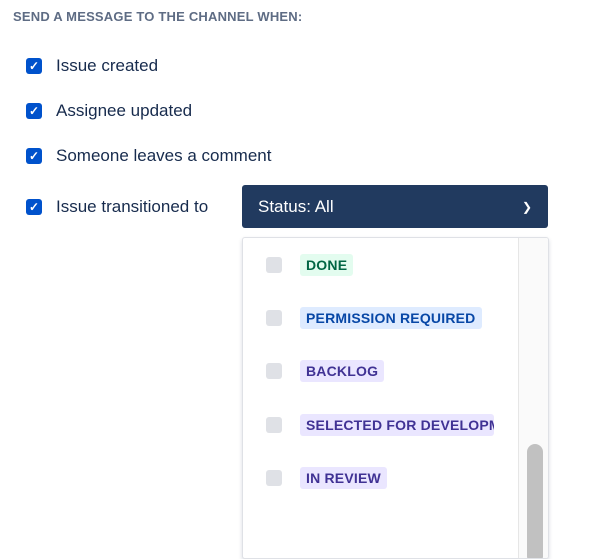 This screenshot has width=610, height=559. I want to click on option-issue-created: ✓ Issue created, so click(92, 66).